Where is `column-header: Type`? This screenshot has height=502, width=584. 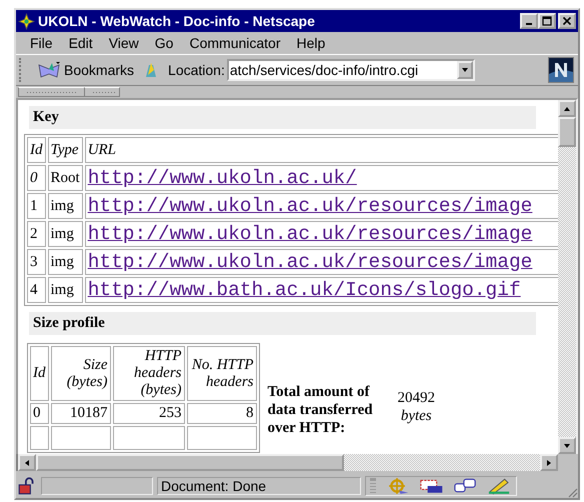 column-header: Type is located at coordinates (65, 150).